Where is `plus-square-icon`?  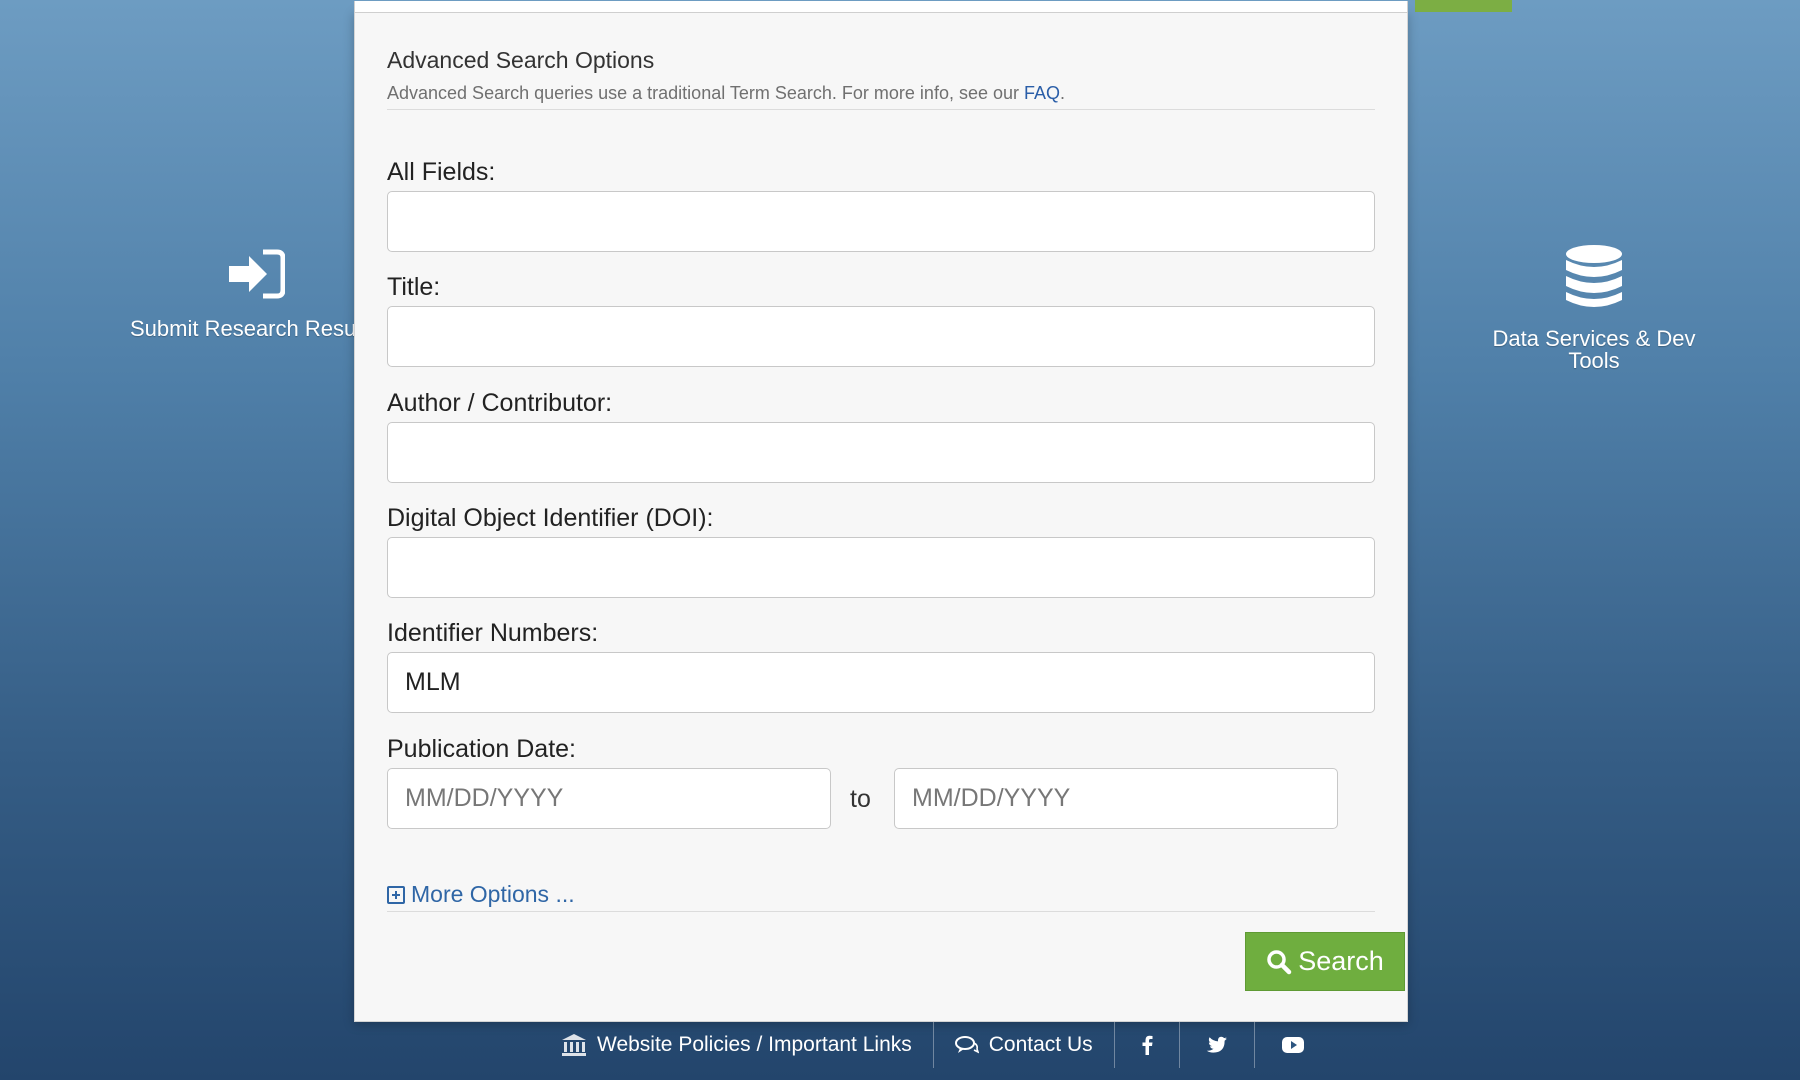 plus-square-icon is located at coordinates (396, 894).